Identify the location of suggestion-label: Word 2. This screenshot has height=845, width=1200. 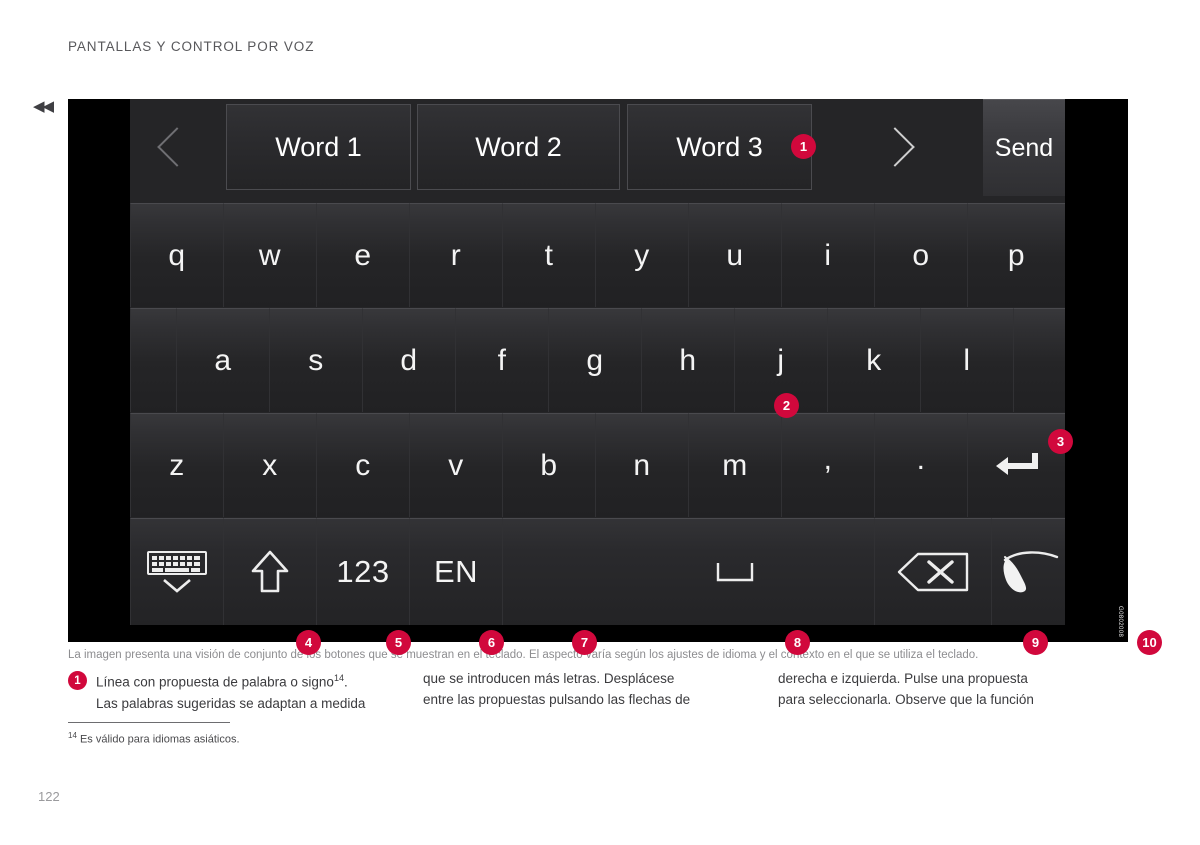
(518, 146).